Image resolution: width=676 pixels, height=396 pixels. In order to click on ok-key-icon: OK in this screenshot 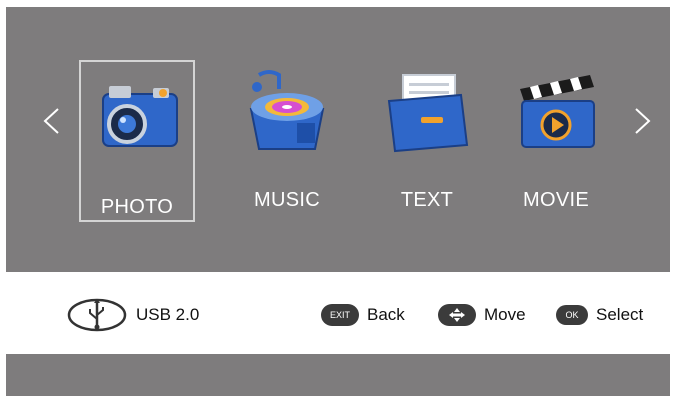, I will do `click(572, 315)`.